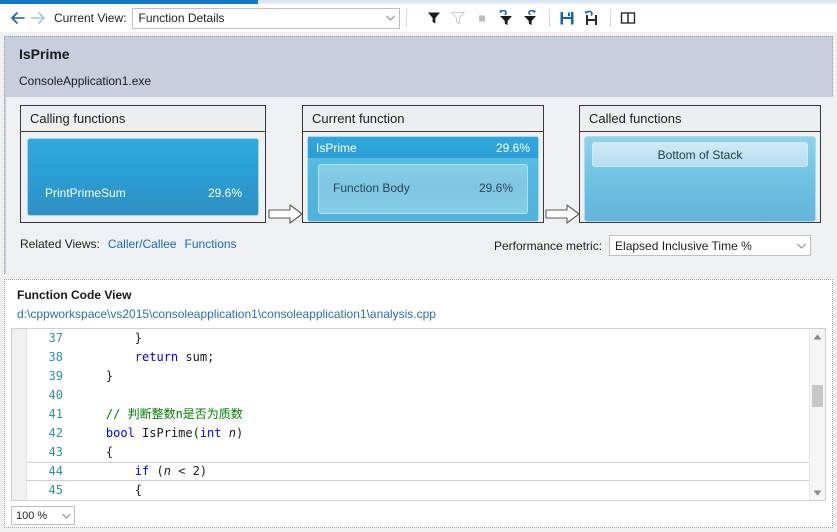 The image size is (837, 532). What do you see at coordinates (266, 18) in the screenshot?
I see `current-view-combo: Function Details` at bounding box center [266, 18].